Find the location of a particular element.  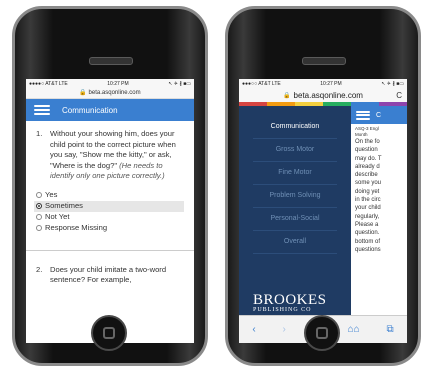

nav-title: Communication is located at coordinates (90, 110).